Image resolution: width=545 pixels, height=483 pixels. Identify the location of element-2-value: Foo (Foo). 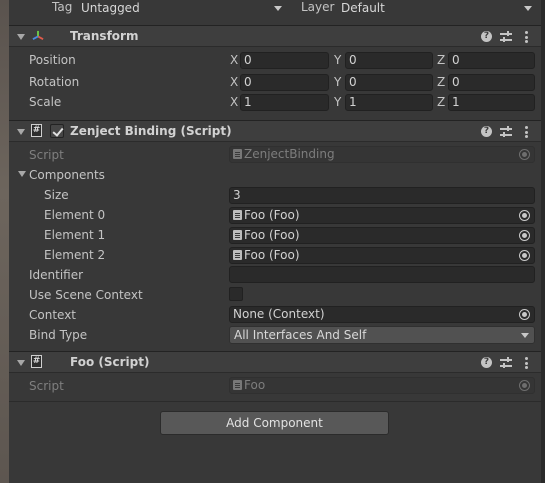
(272, 255).